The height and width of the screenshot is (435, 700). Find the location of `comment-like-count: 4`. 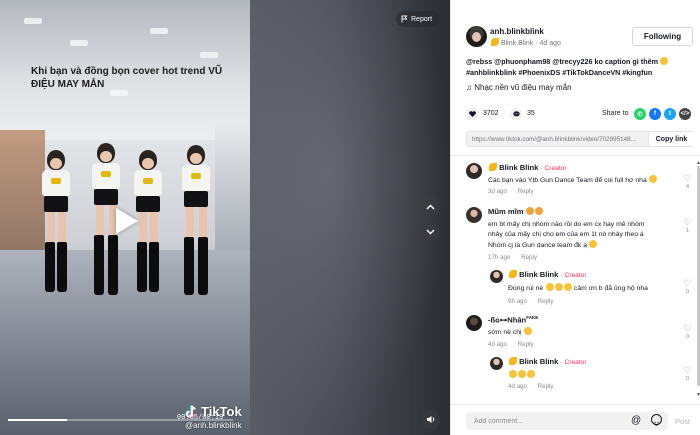

comment-like-count: 4 is located at coordinates (687, 187).